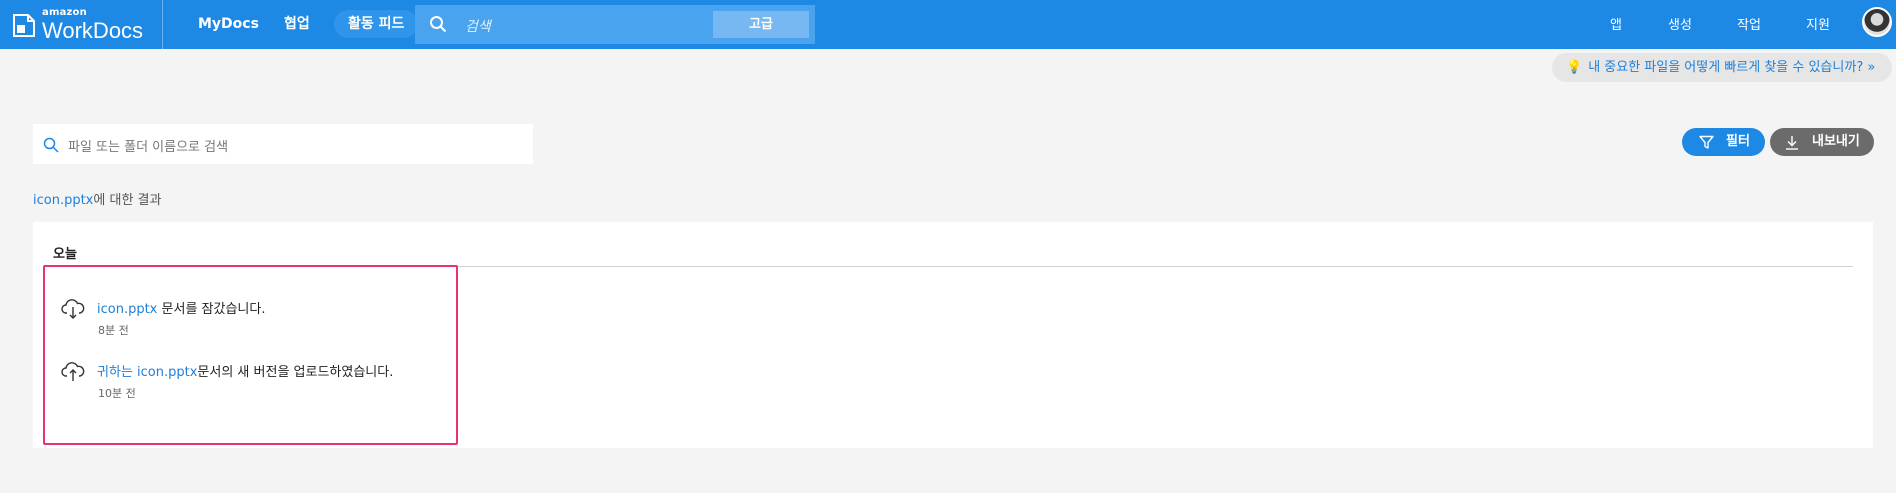 Image resolution: width=1896 pixels, height=493 pixels. Describe the element at coordinates (1706, 142) in the screenshot. I see `filter-icon` at that location.